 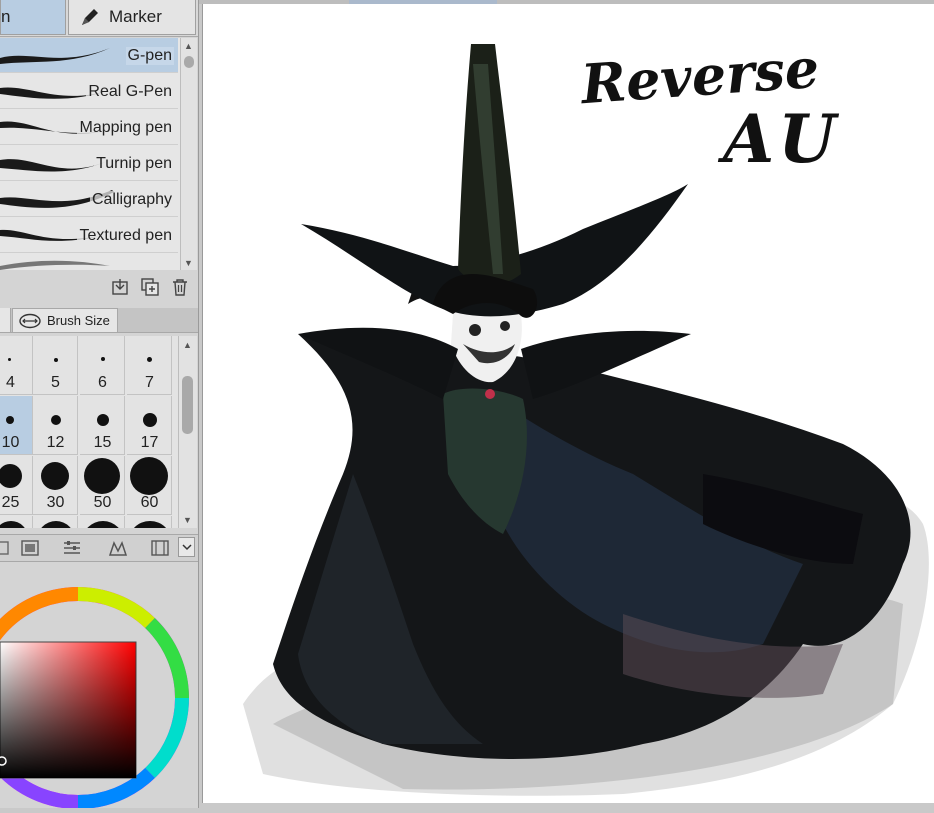 I want to click on brush-item-textured-pen: Textured pen, so click(x=89, y=235).